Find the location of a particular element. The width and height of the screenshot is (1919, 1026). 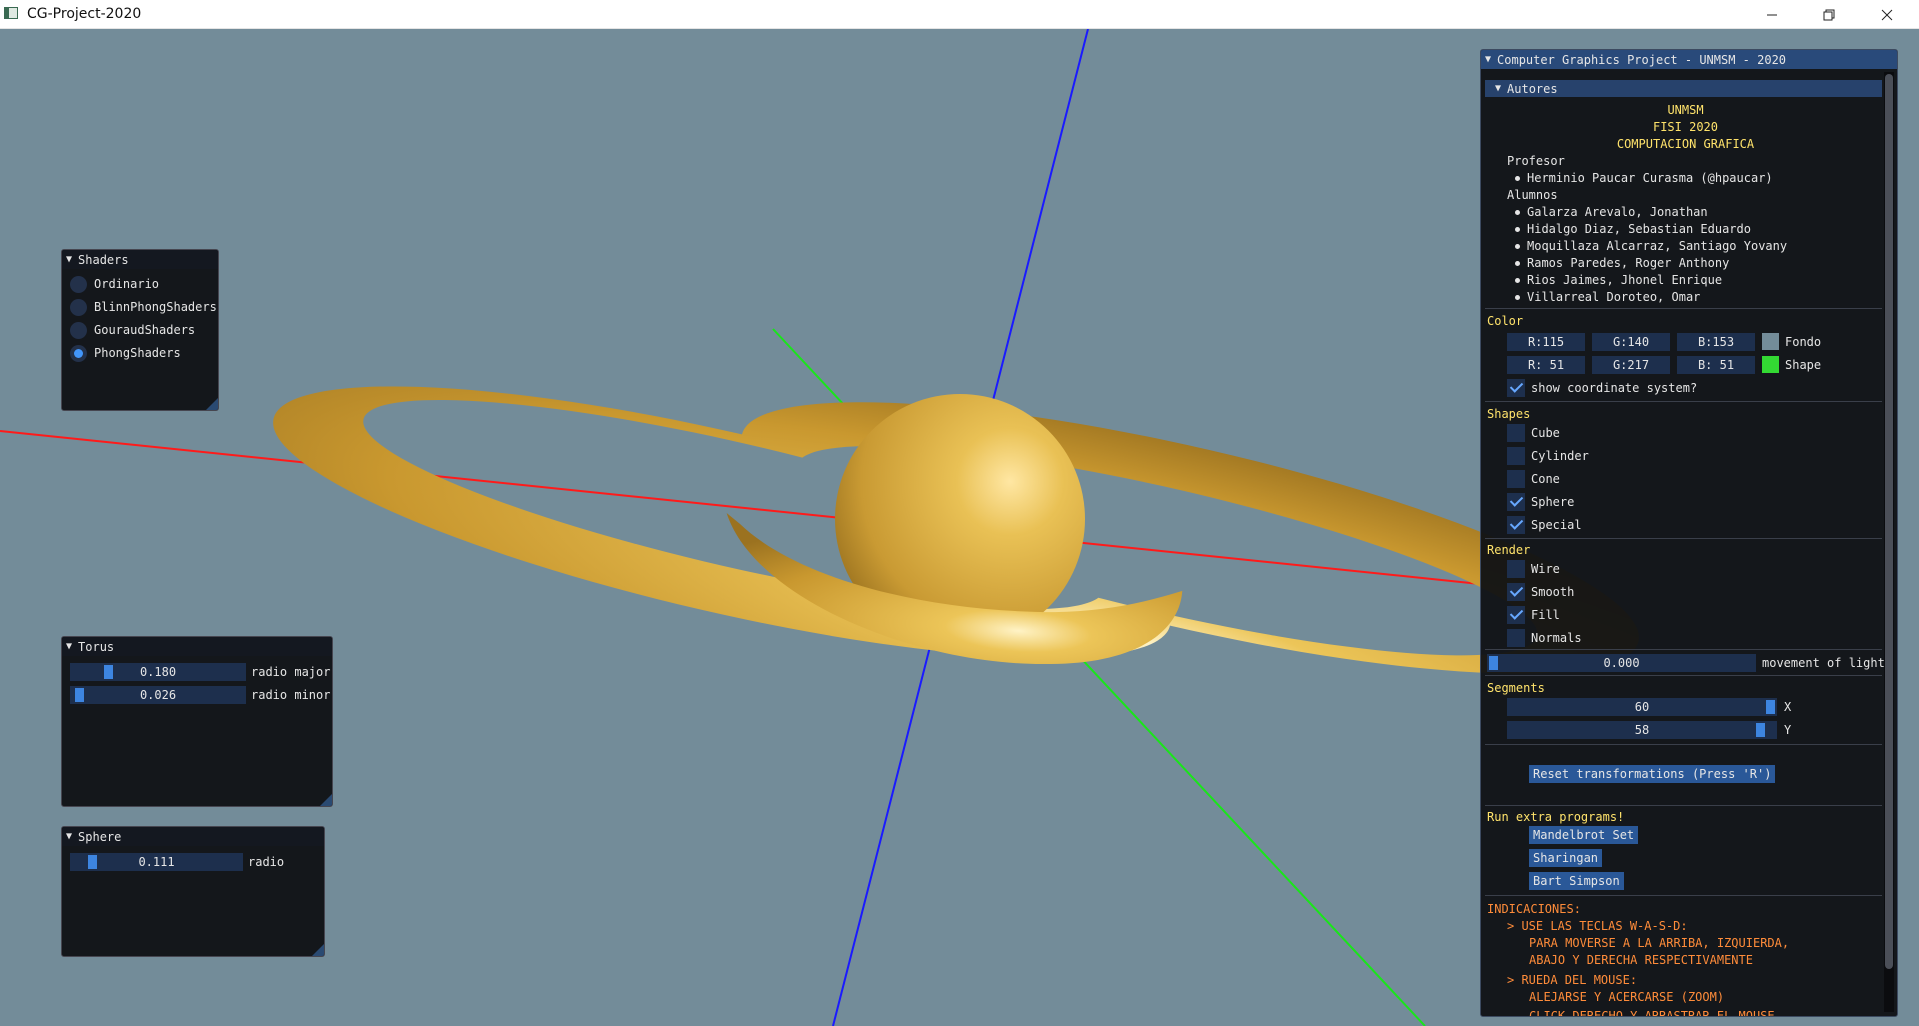

special-checkbox is located at coordinates (1516, 525).